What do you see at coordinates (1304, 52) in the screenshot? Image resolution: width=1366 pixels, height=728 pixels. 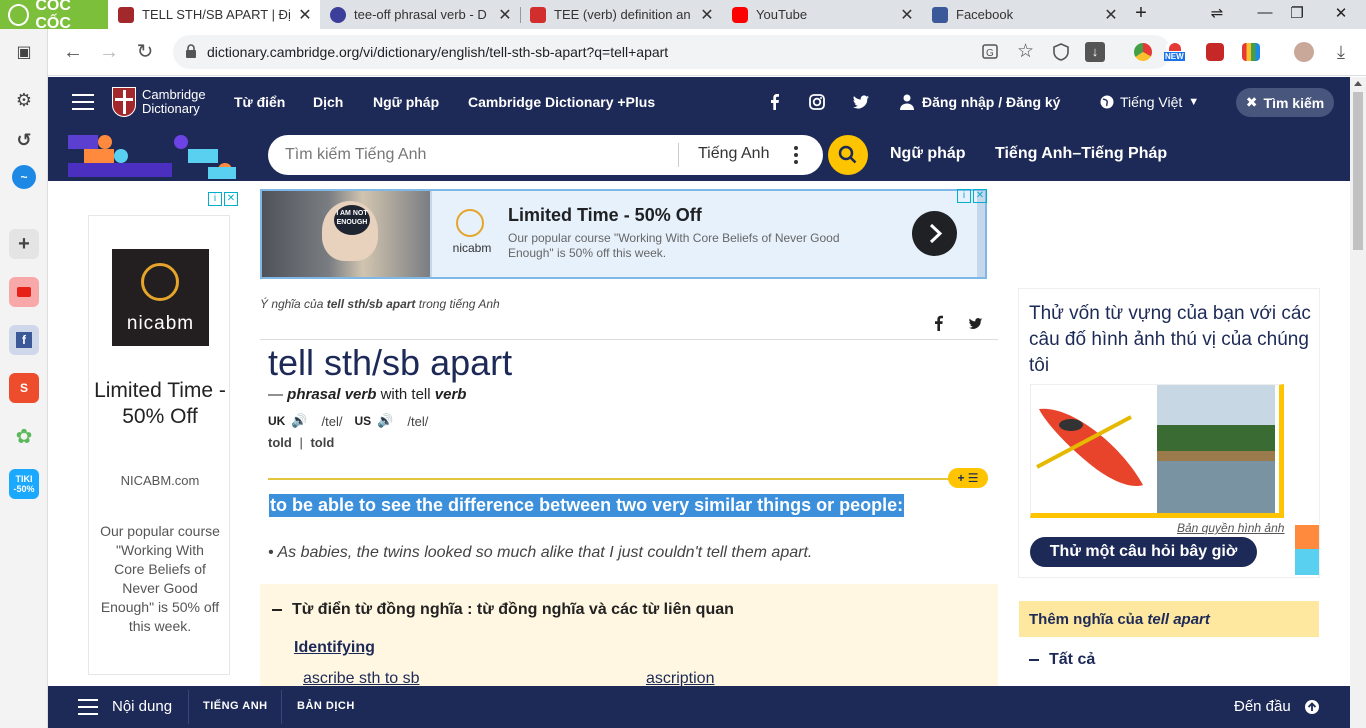 I see `profile-avatar` at bounding box center [1304, 52].